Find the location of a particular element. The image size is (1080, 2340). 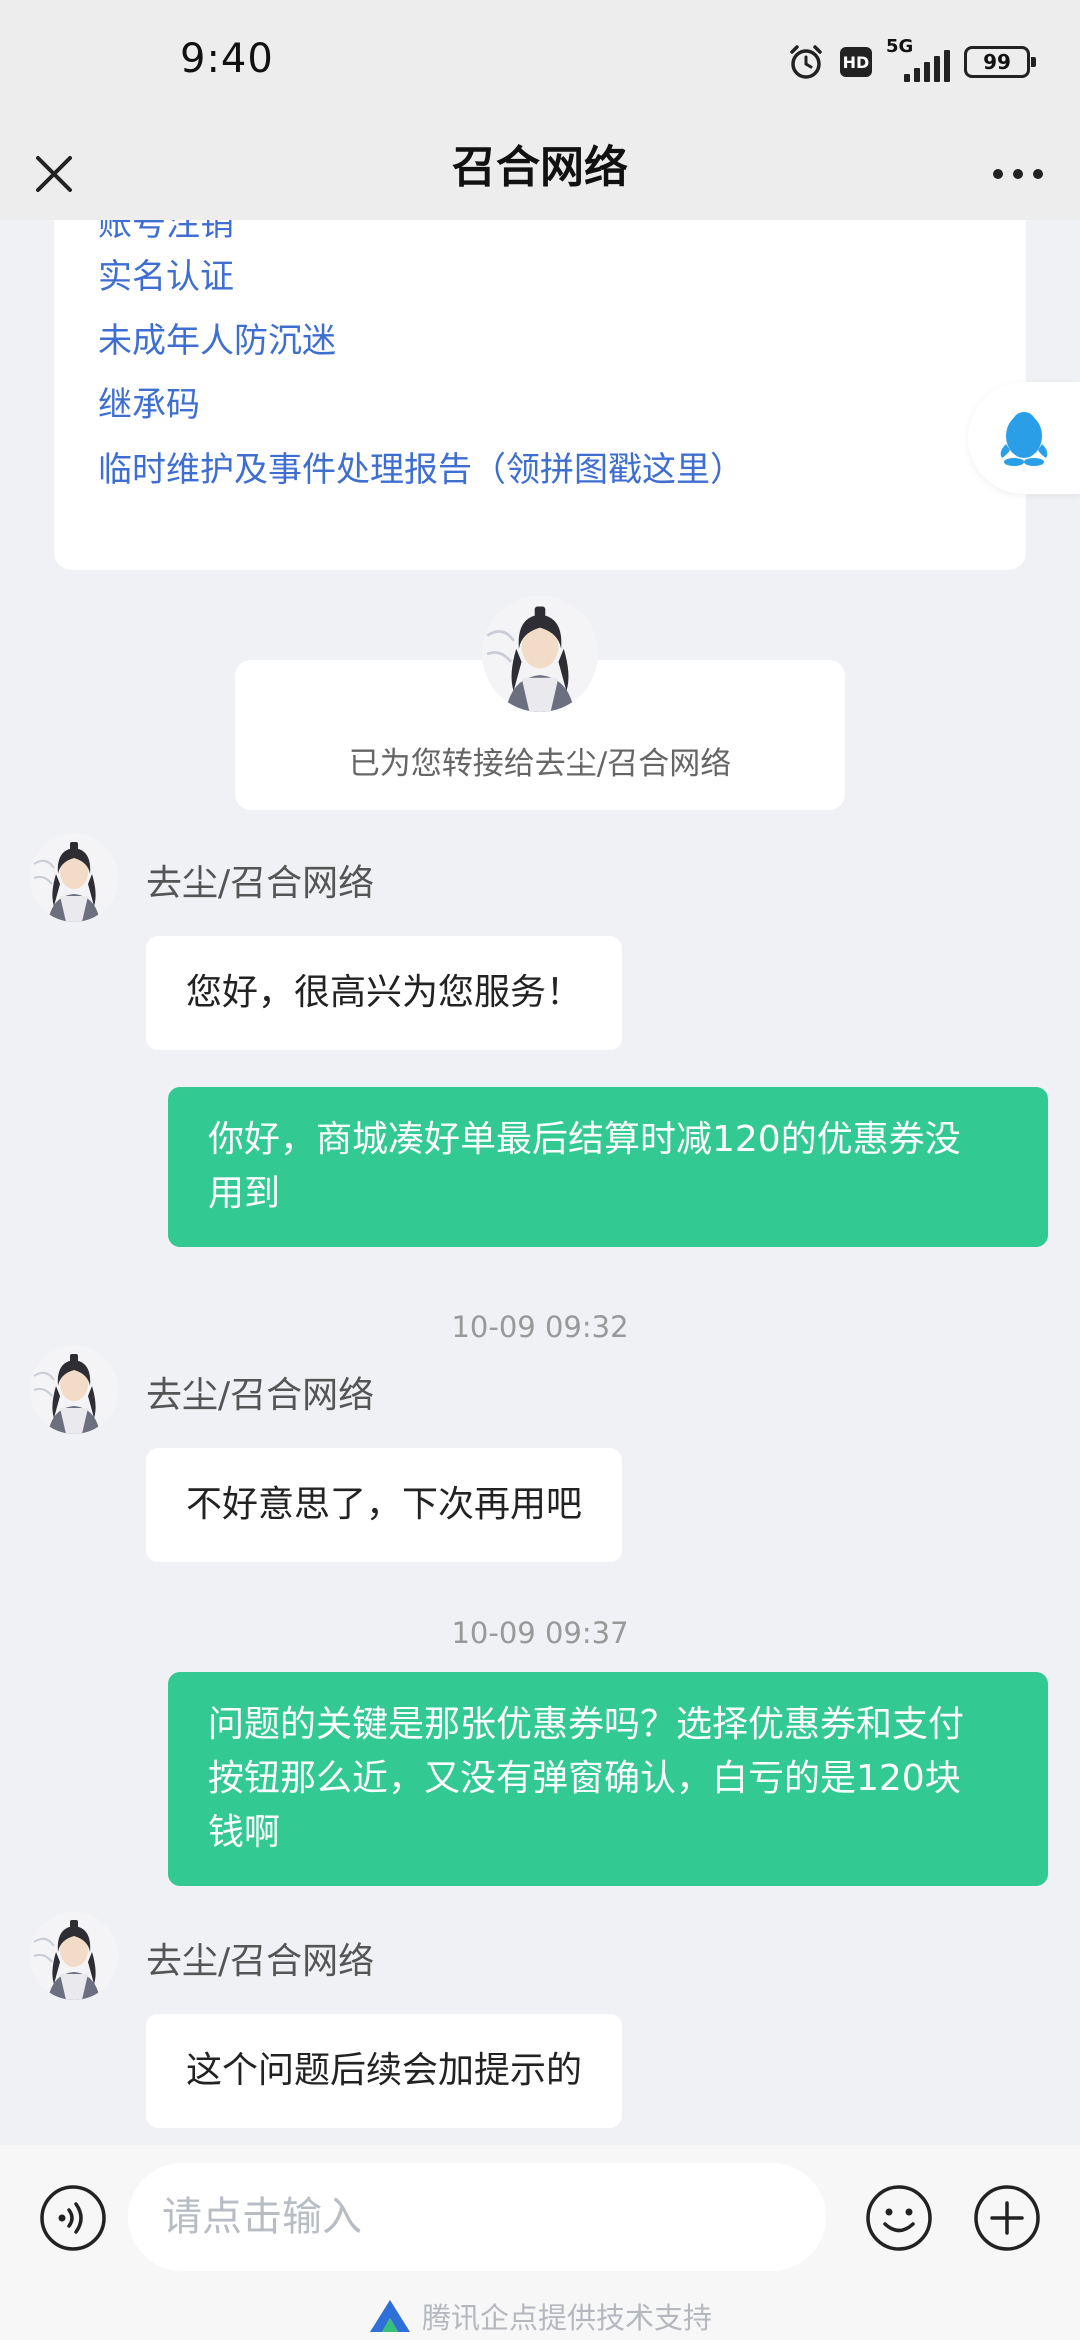

more-icon is located at coordinates (1018, 174).